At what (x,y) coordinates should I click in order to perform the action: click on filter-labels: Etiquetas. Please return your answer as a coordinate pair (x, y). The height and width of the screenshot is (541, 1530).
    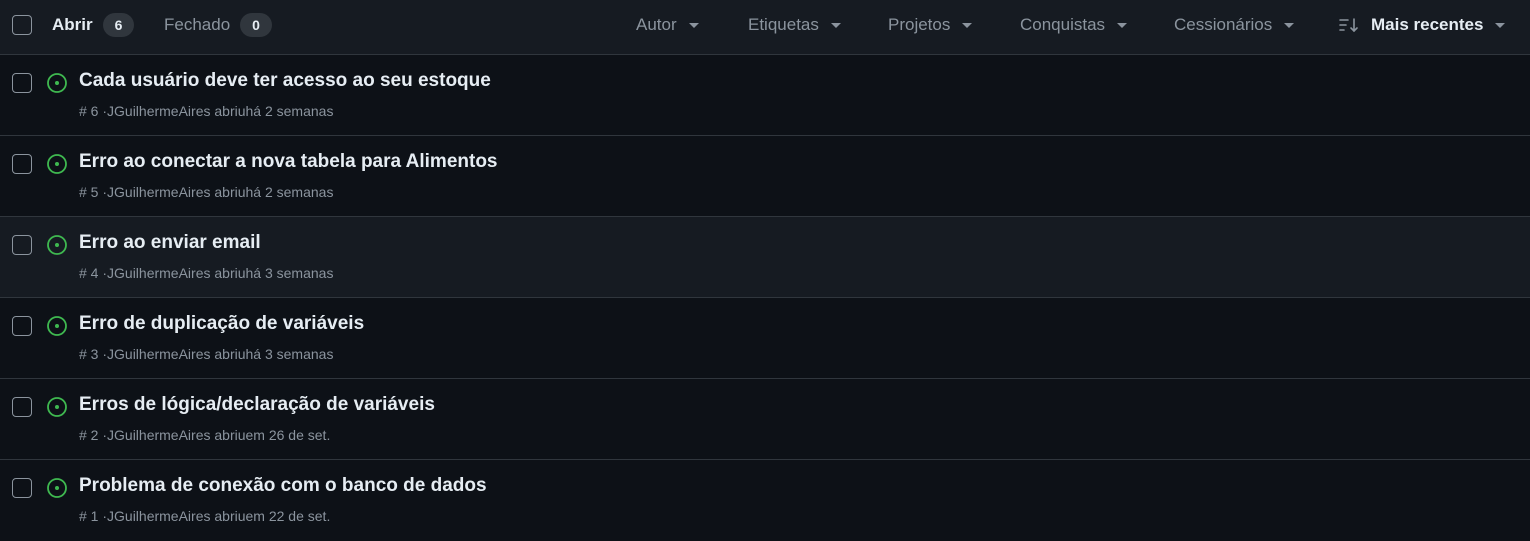
    Looking at the image, I should click on (794, 25).